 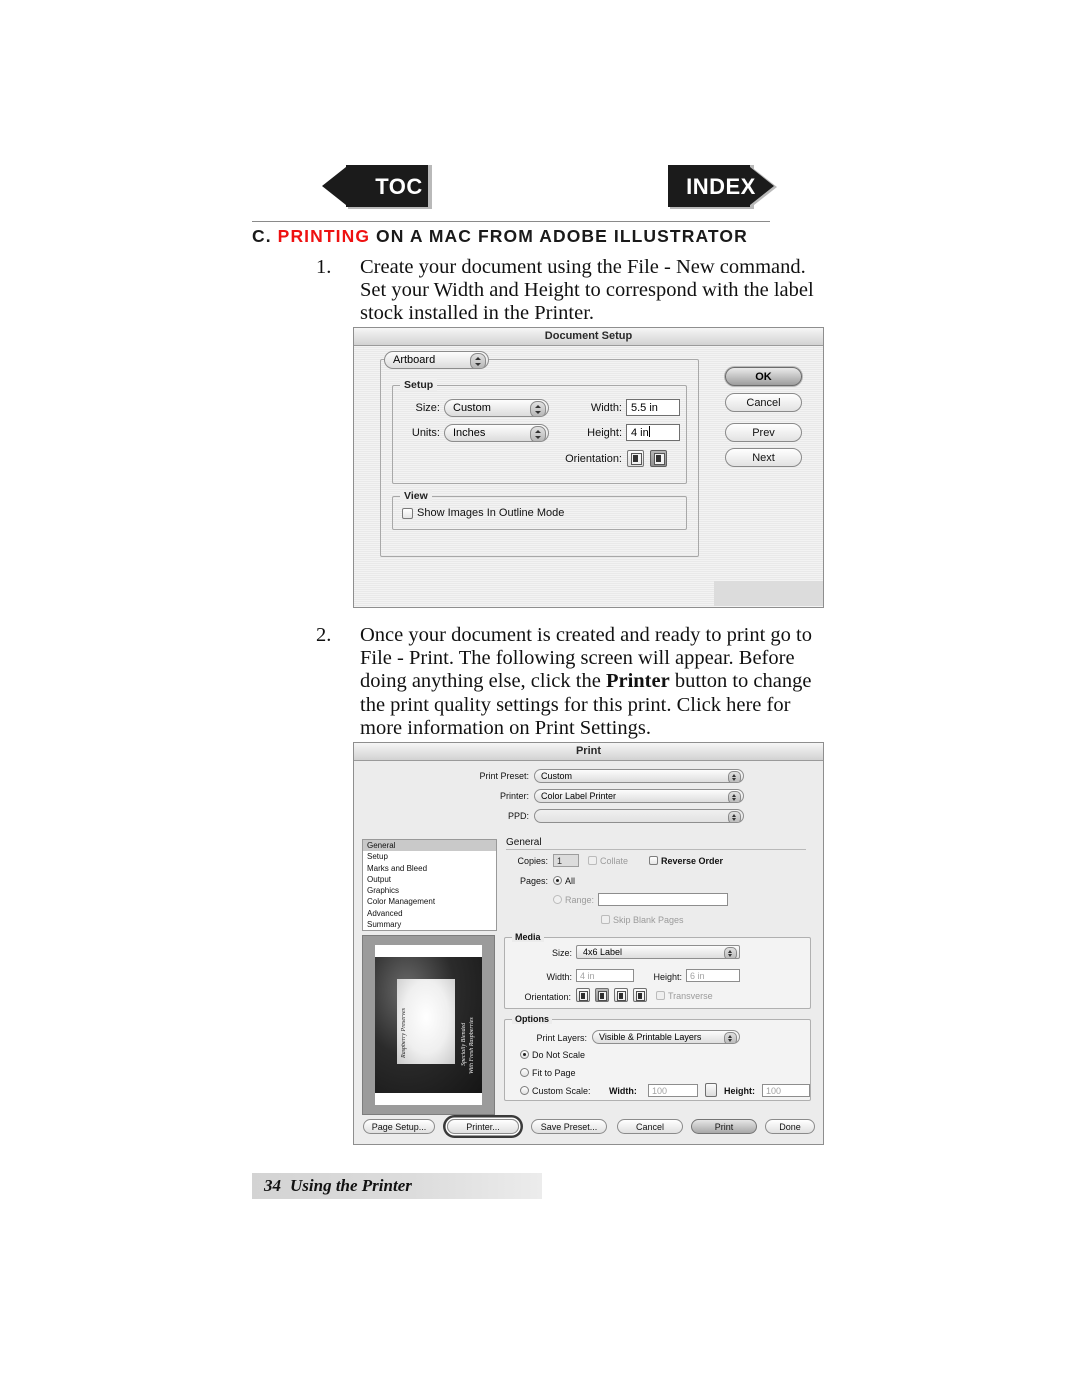 I want to click on units-popup: Inches, so click(x=496, y=433).